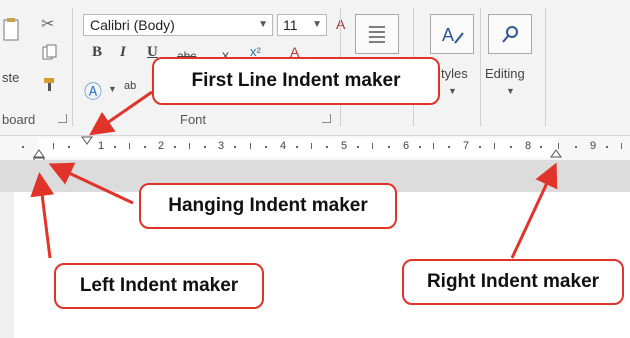 Image resolution: width=630 pixels, height=338 pixels. I want to click on right-indent-callout: Right Indent maker, so click(513, 282).